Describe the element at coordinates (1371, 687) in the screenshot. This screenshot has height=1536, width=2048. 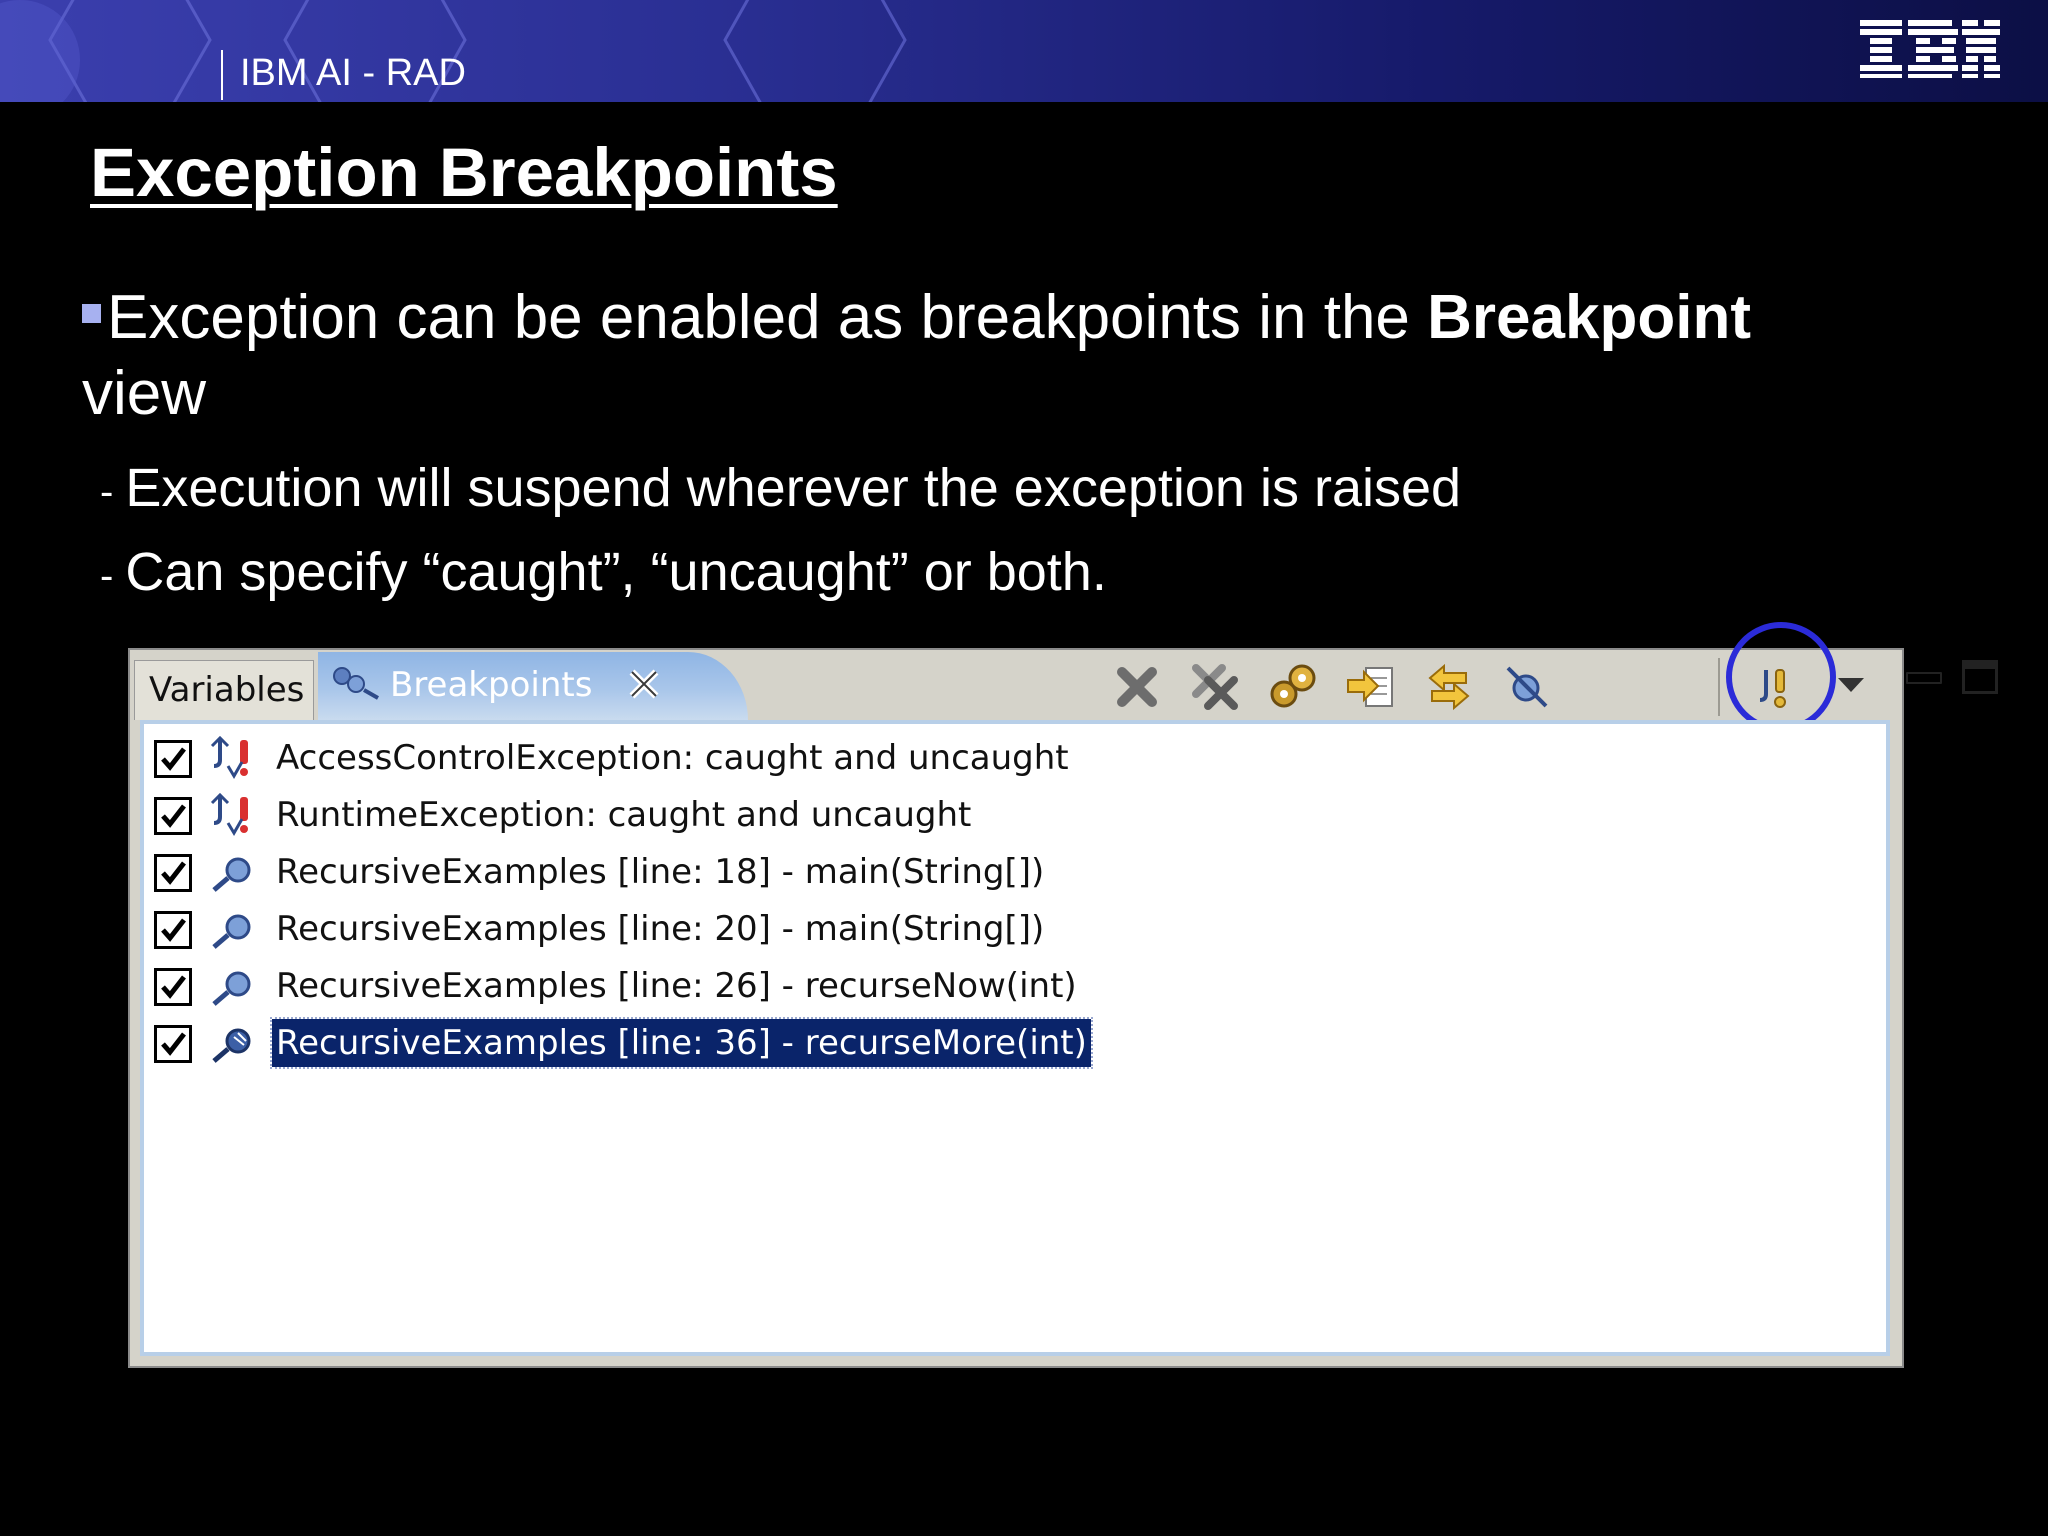
I see `go-to-file-icon` at that location.